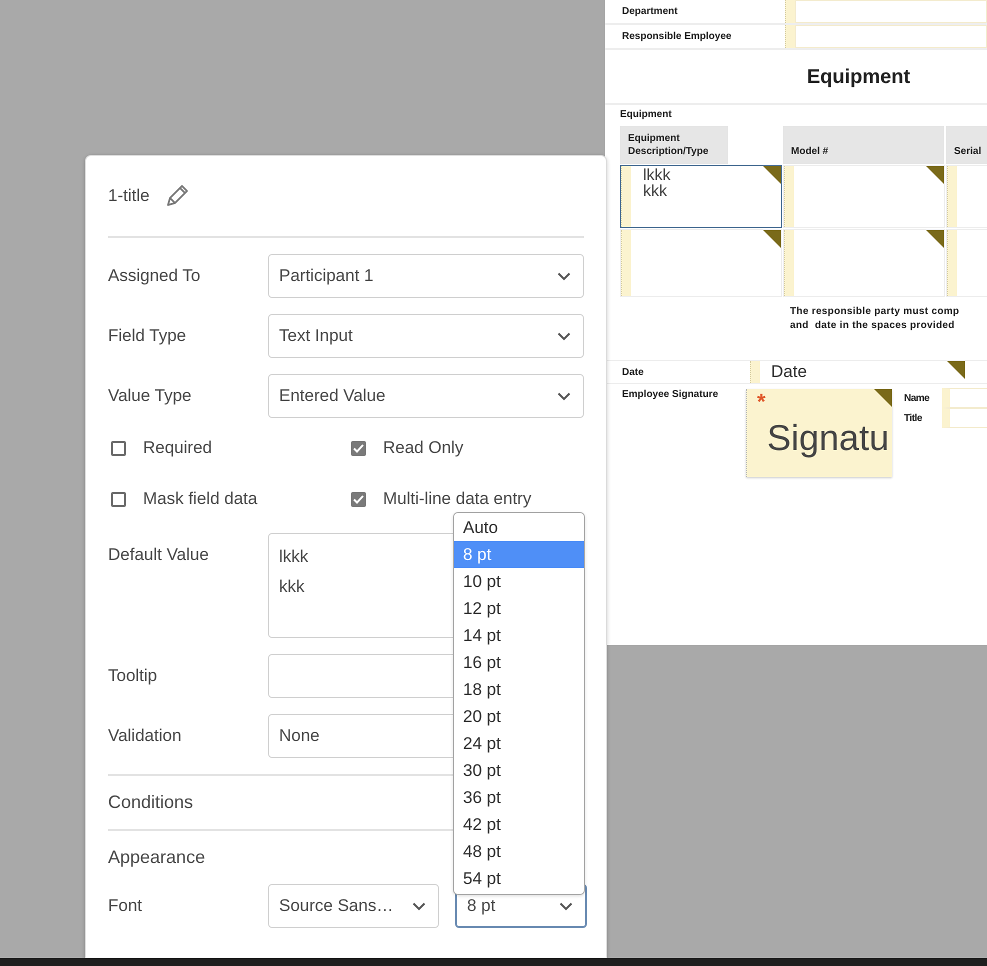 The image size is (987, 966). I want to click on dropdown-select: Entered Value, so click(426, 396).